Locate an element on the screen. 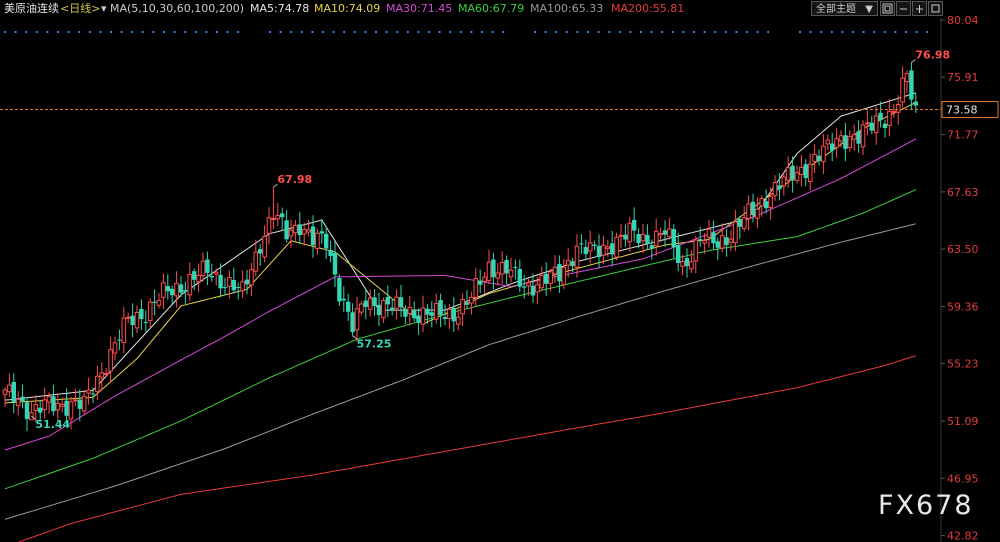 The height and width of the screenshot is (542, 1000). y-tick-label: 46.95 is located at coordinates (963, 478).